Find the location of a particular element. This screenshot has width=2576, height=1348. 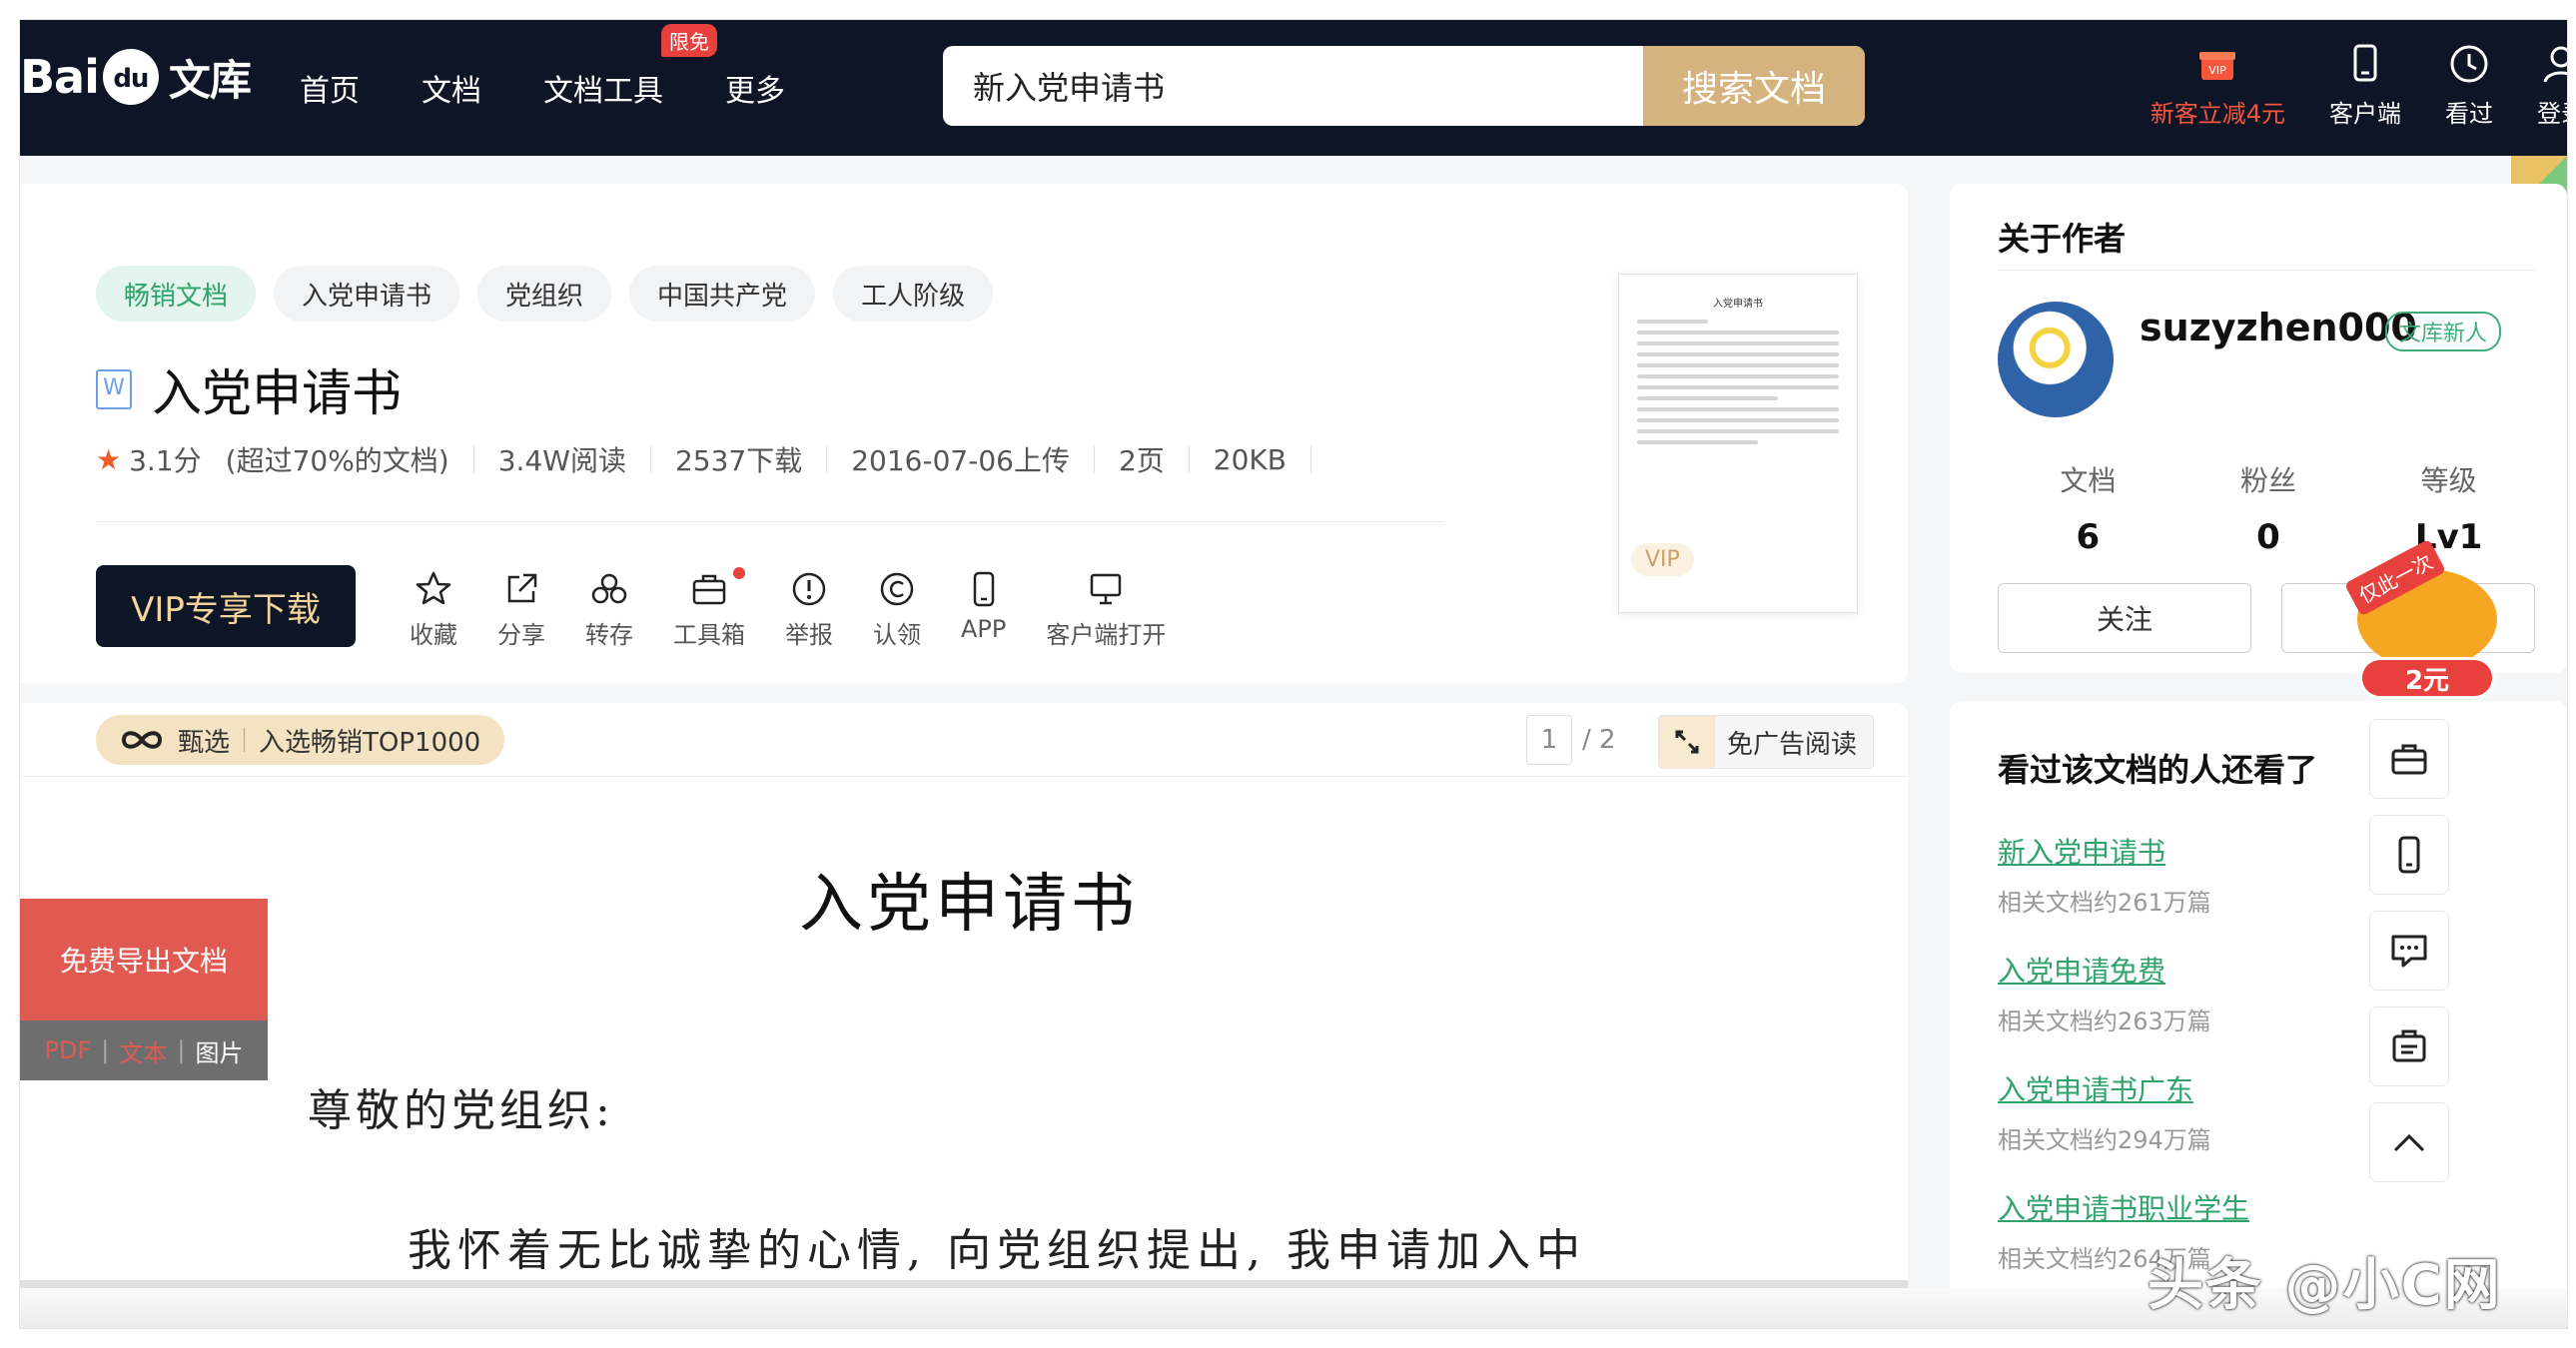

phone-icon is located at coordinates (2365, 63).